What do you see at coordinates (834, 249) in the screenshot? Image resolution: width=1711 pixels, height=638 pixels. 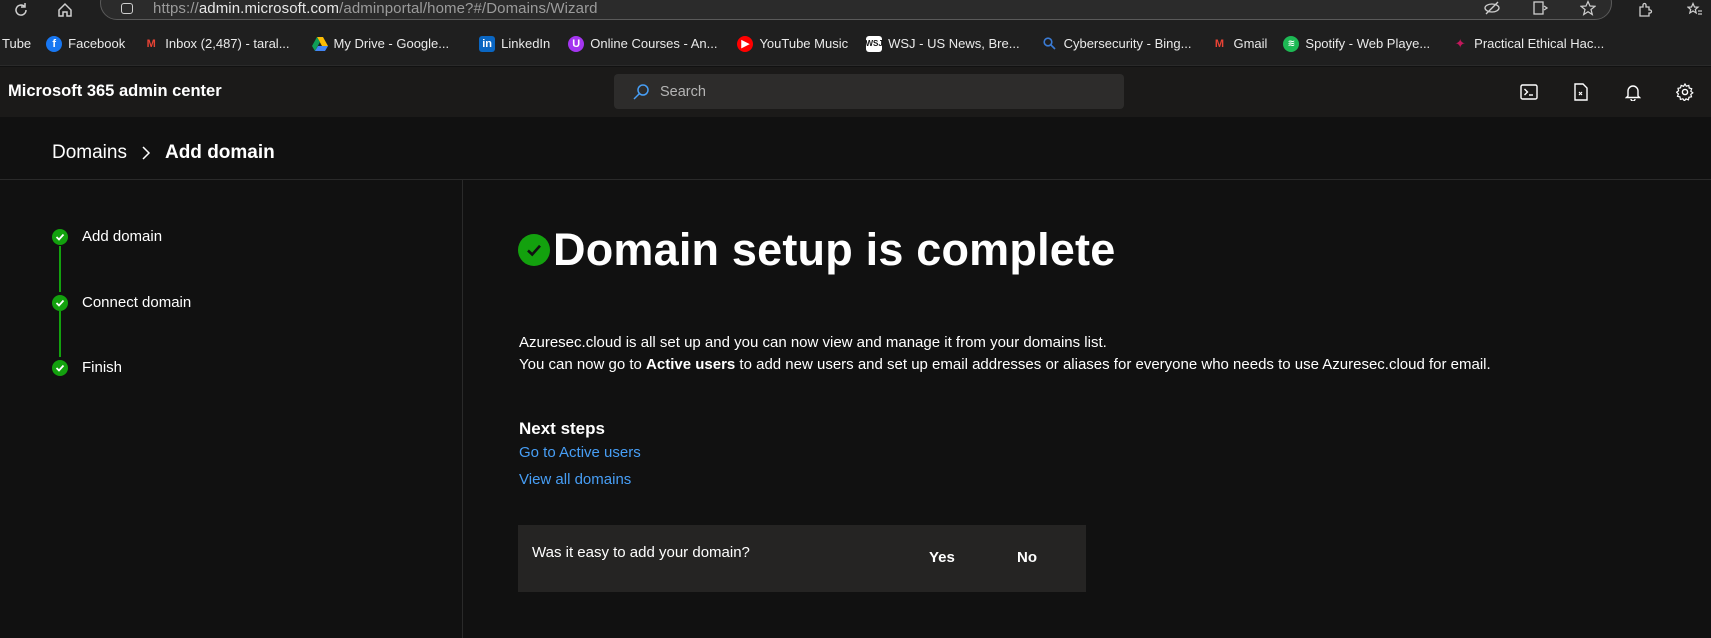 I see `page-title: Domain setup is complete` at bounding box center [834, 249].